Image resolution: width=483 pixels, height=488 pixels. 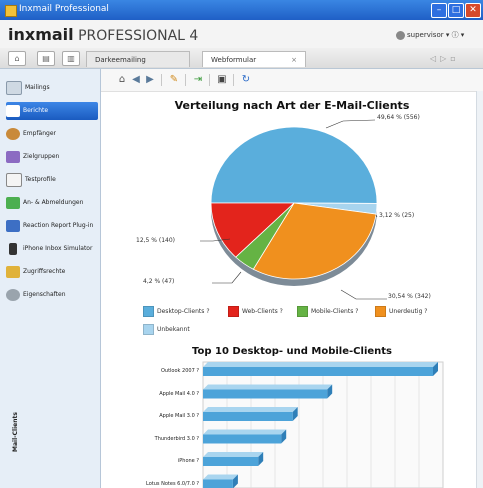 I want to click on subscribe-icon, so click(x=13, y=202).